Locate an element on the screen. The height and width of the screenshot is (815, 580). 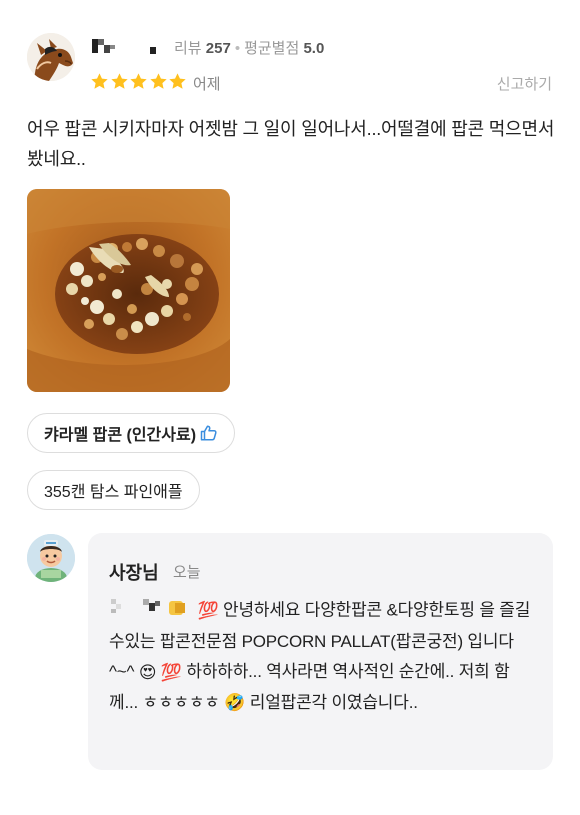
emoji-rofl: 🤣 is located at coordinates (235, 703).